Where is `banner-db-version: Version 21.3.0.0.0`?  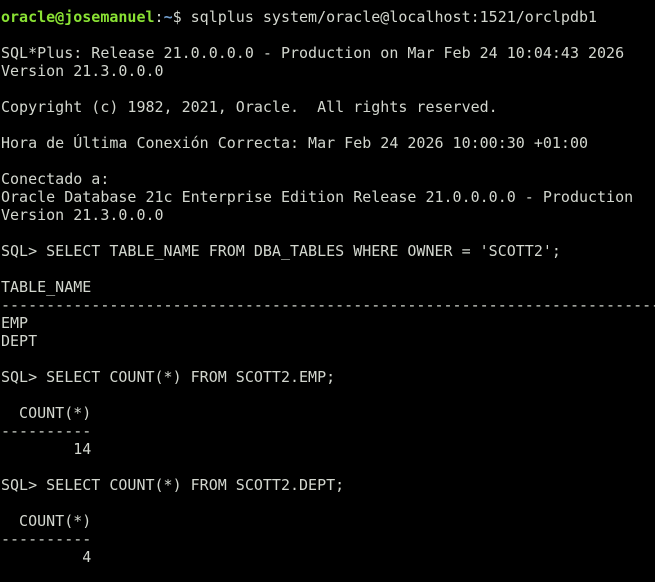
banner-db-version: Version 21.3.0.0.0 is located at coordinates (82, 215).